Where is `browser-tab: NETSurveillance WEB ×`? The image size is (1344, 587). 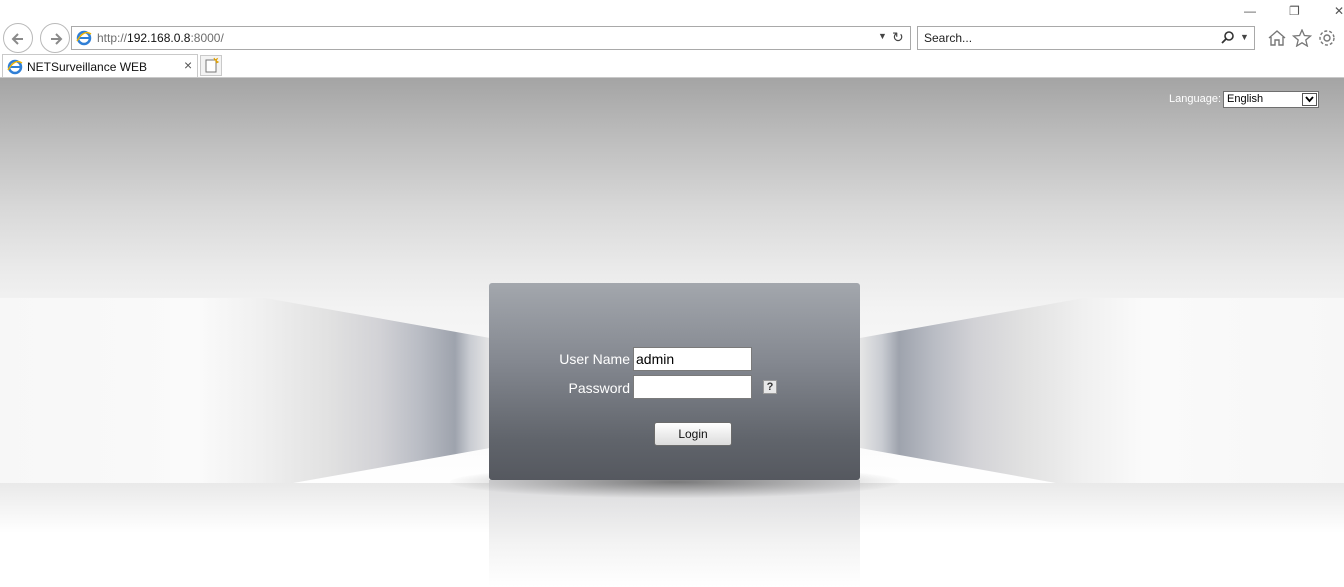
browser-tab: NETSurveillance WEB × is located at coordinates (100, 66).